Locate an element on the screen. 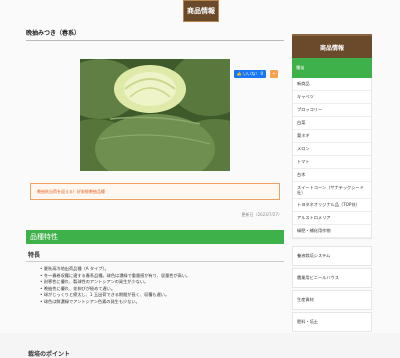 This screenshot has height=358, width=400. feature-item: 球がじっくりと締太し、1 玉出荷できる期間が長く、収穫も遅い。 is located at coordinates (115, 295).